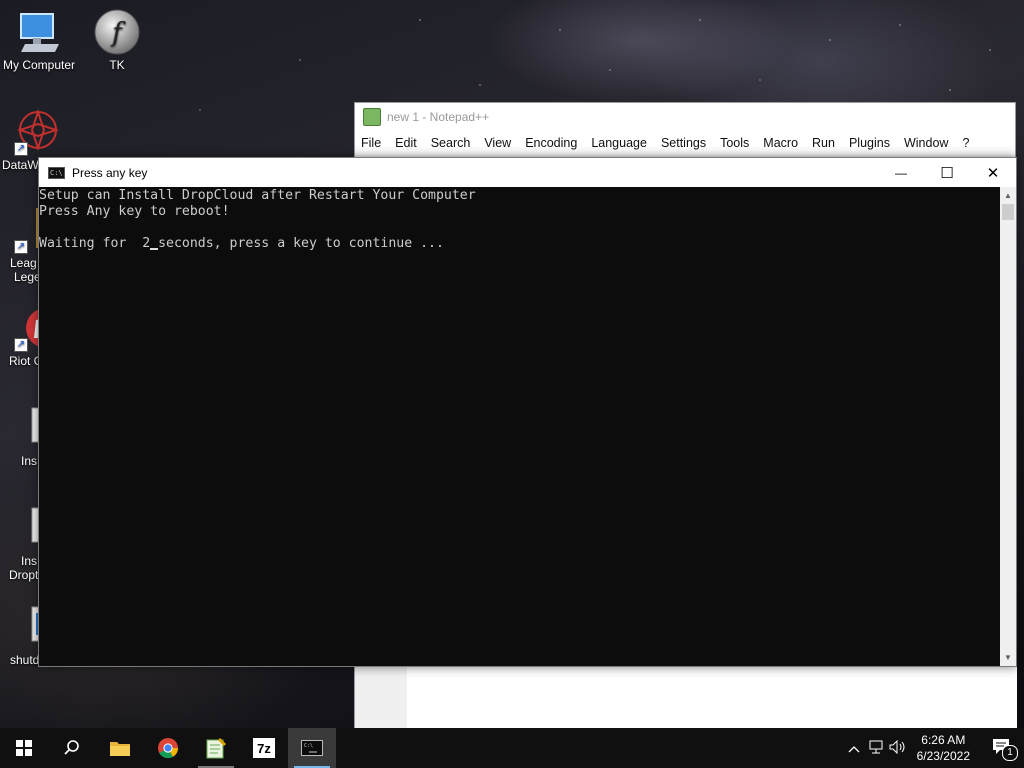 The width and height of the screenshot is (1024, 768). I want to click on desktop-icon-my-computer: My Computer, so click(39, 40).